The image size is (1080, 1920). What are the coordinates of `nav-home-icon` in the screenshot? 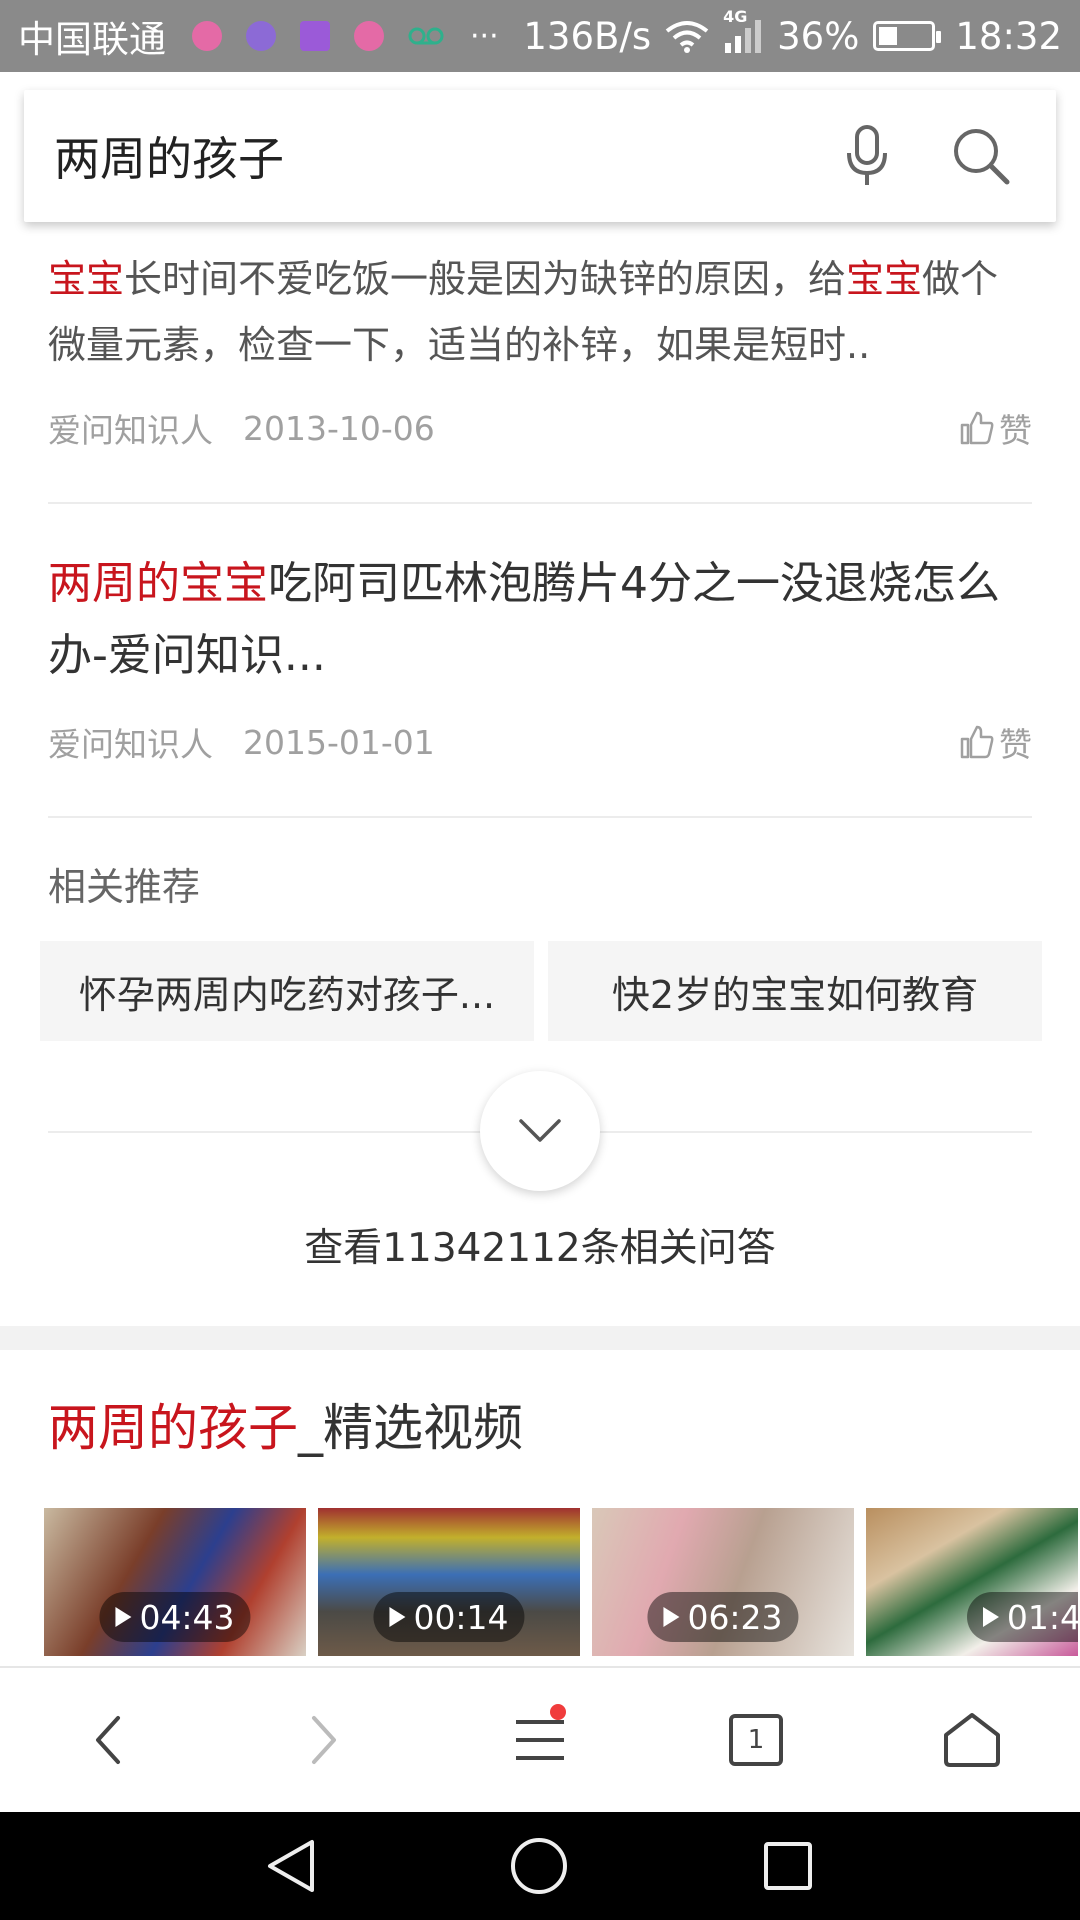 It's located at (539, 1866).